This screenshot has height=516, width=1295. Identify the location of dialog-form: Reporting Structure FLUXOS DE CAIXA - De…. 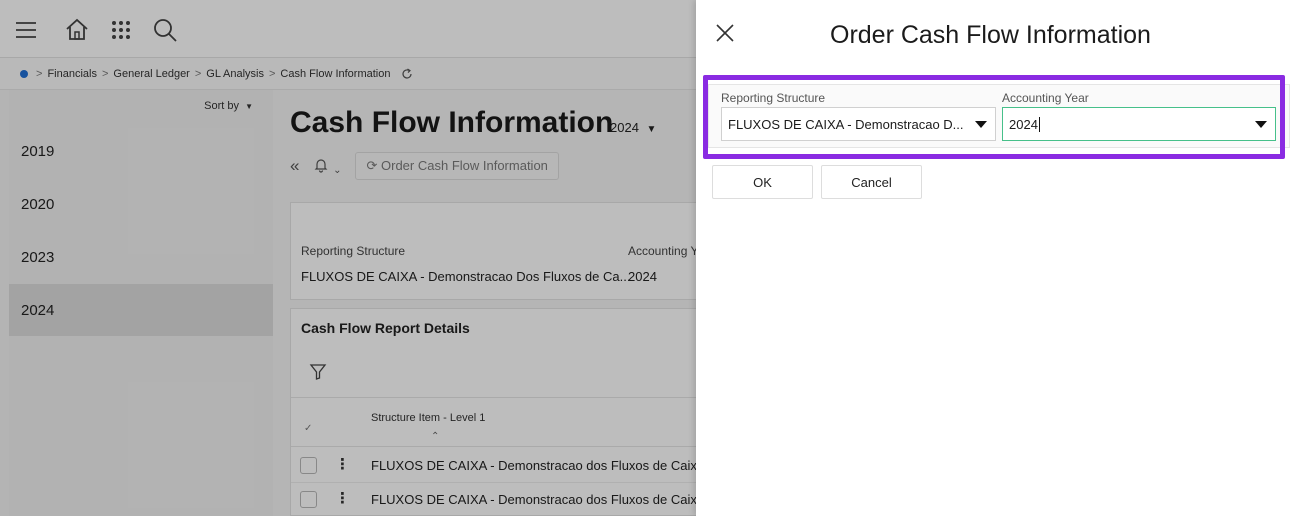
(999, 116).